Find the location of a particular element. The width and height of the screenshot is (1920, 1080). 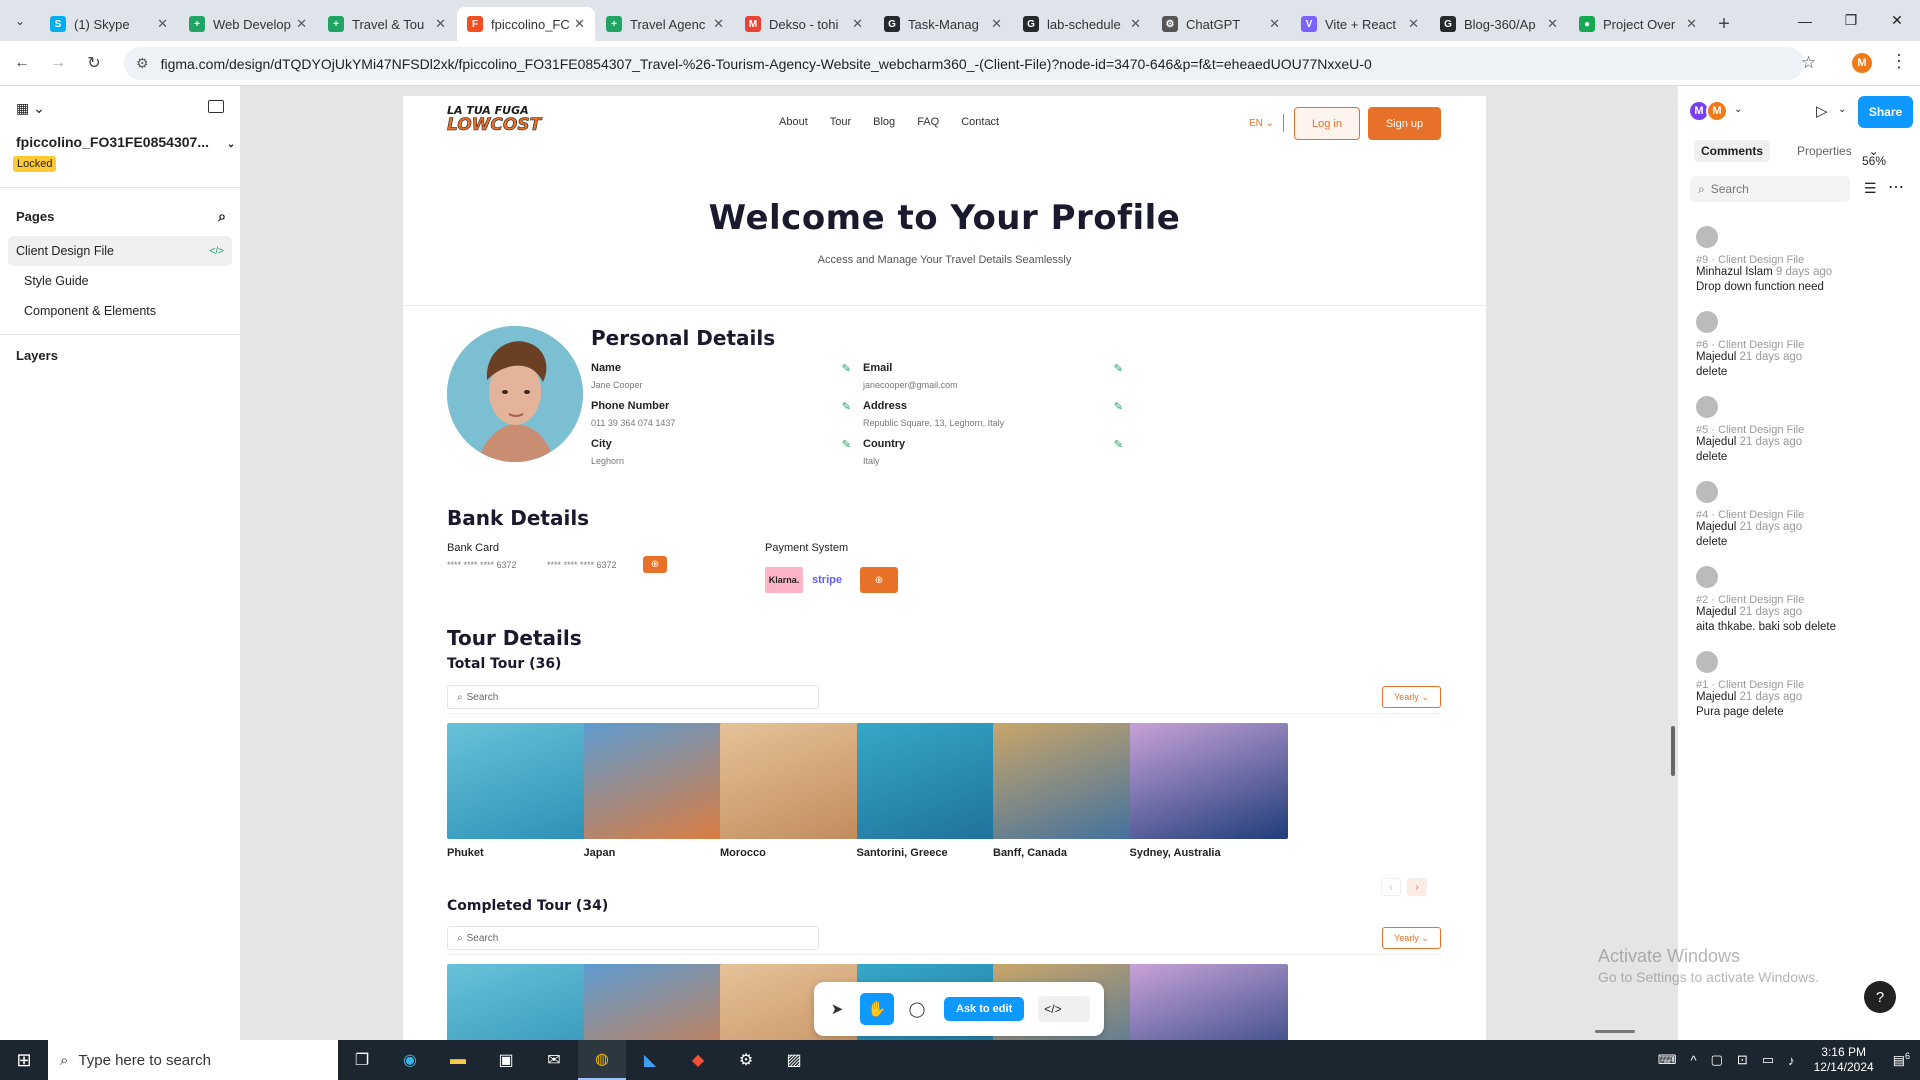

minimize-icon: — is located at coordinates (1805, 20).